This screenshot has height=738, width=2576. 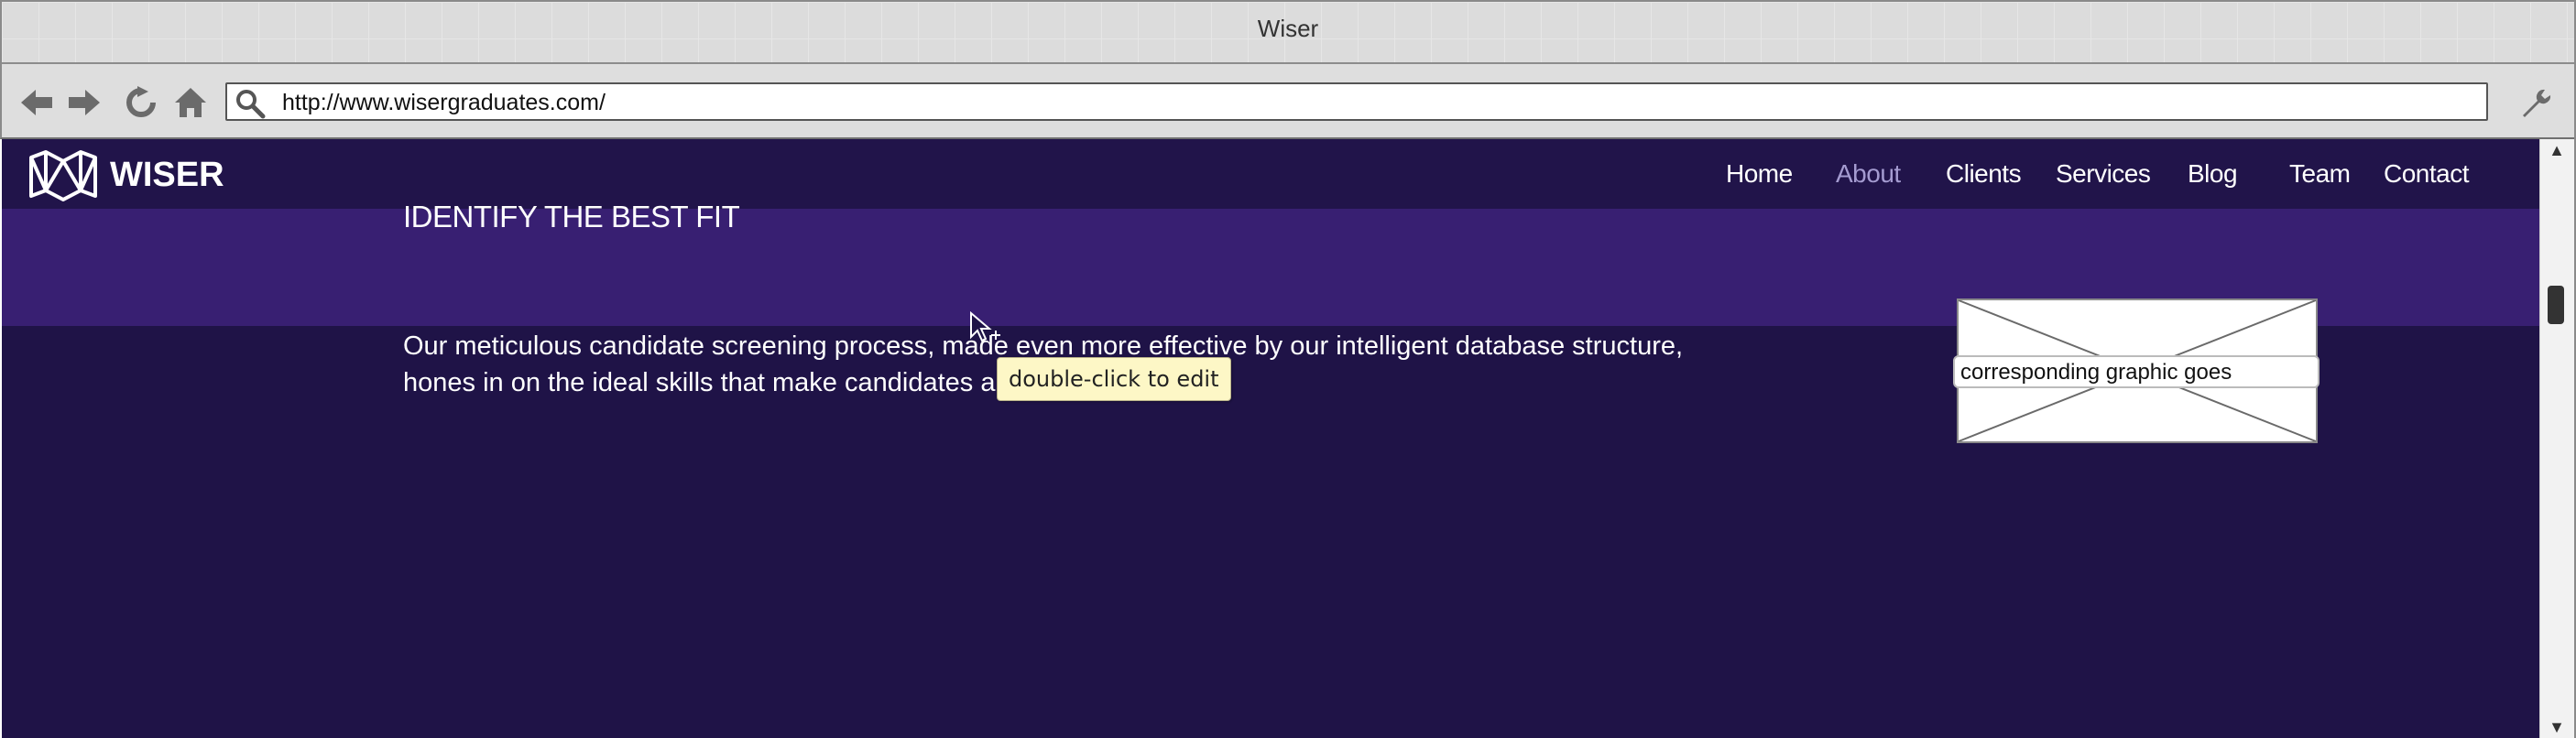 I want to click on logo-text: WISER, so click(x=167, y=174).